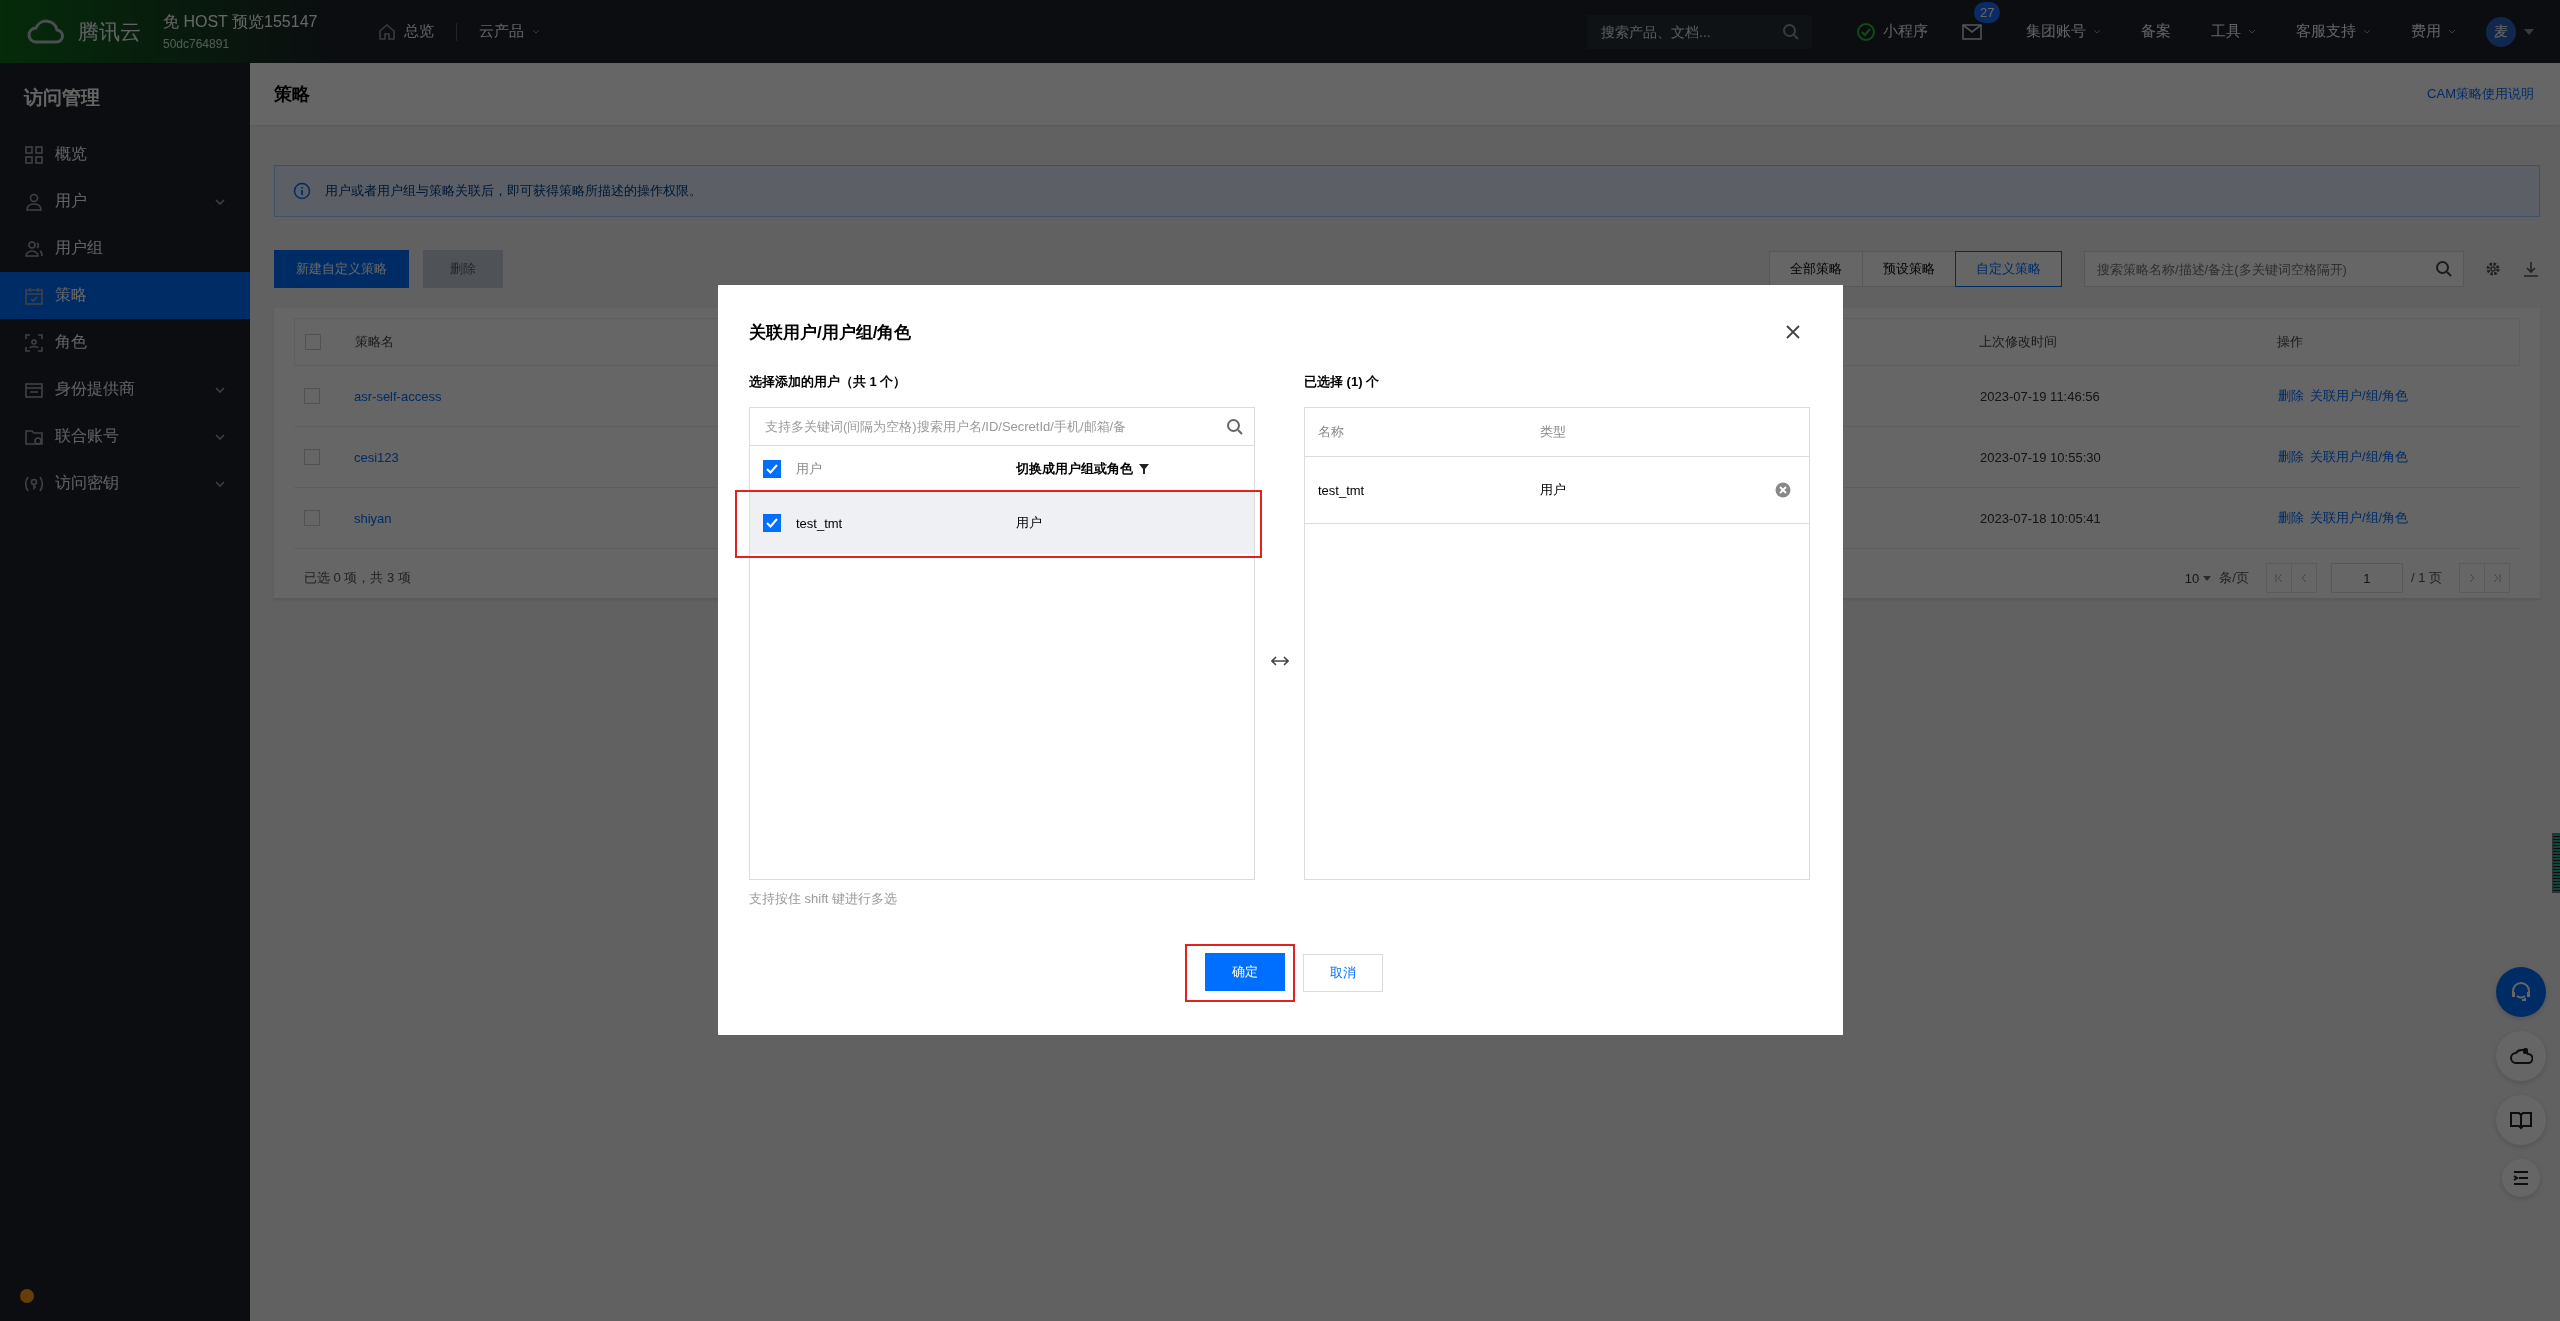 This screenshot has width=2560, height=1321. What do you see at coordinates (27, 1296) in the screenshot?
I see `status-dot` at bounding box center [27, 1296].